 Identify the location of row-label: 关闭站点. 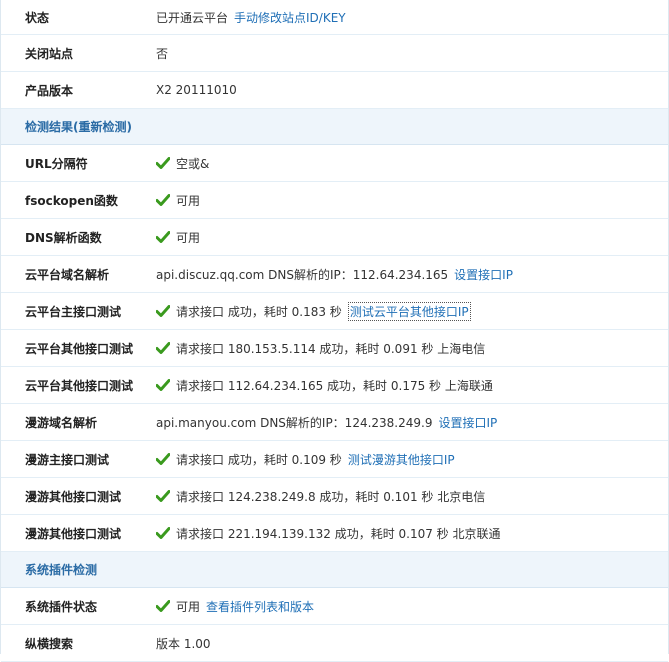
(49, 53).